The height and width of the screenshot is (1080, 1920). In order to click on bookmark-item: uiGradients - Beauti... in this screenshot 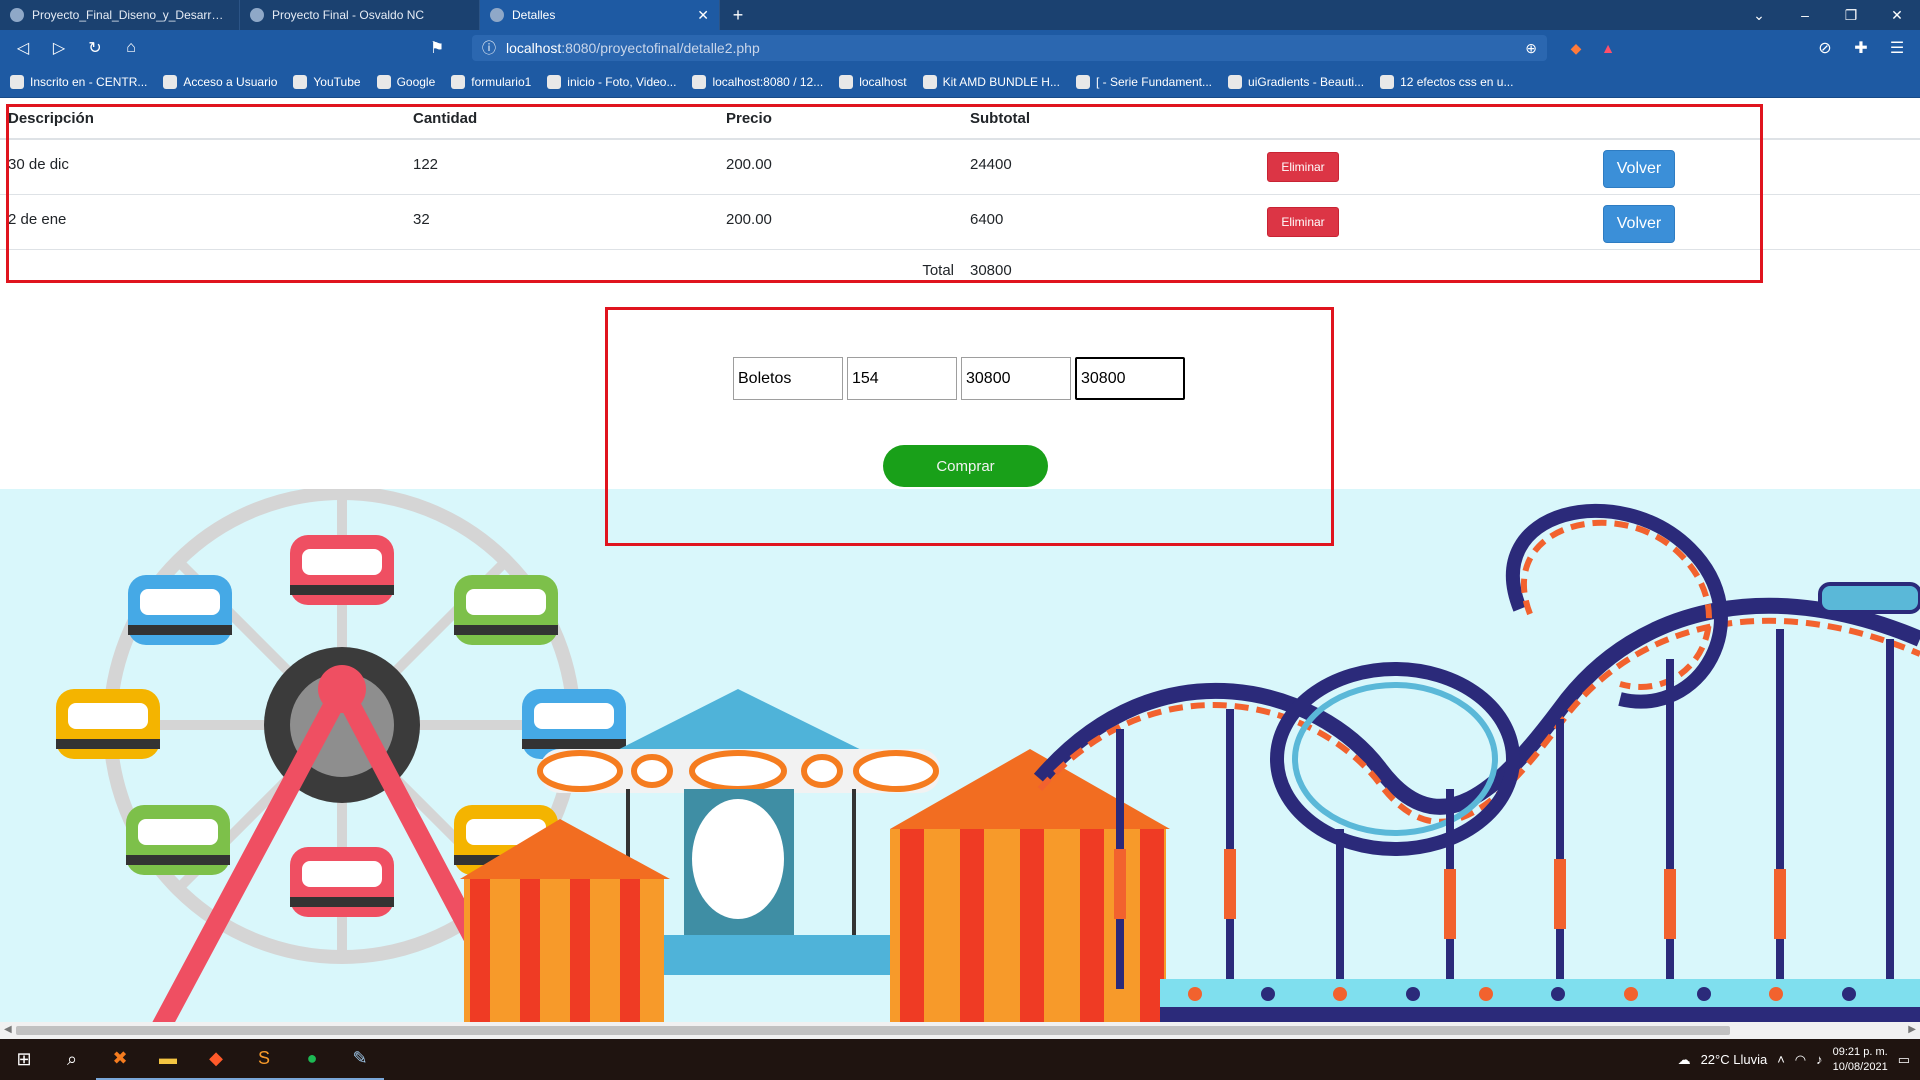, I will do `click(1296, 81)`.